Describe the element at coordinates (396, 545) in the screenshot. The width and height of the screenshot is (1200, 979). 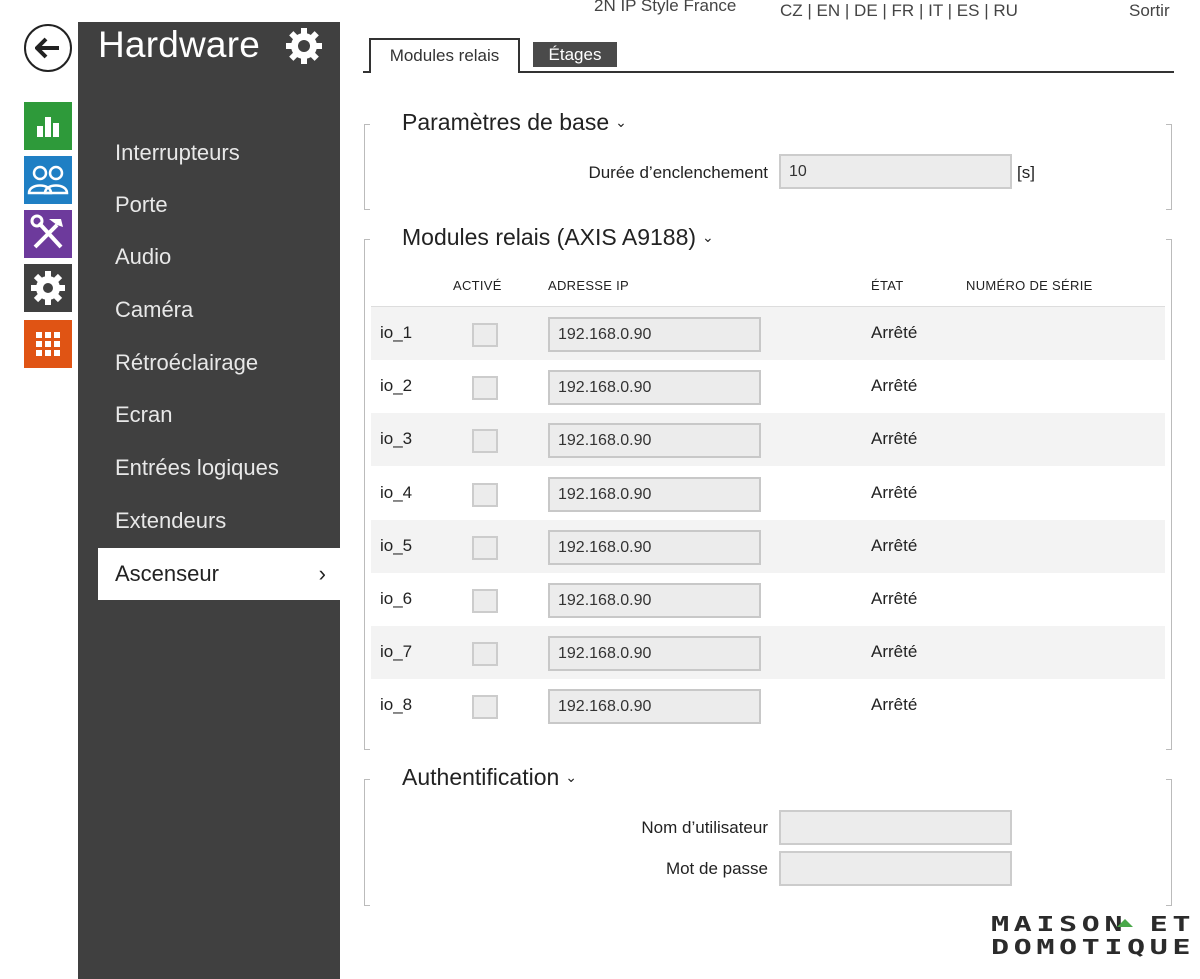
I see `relay-name: io_5` at that location.